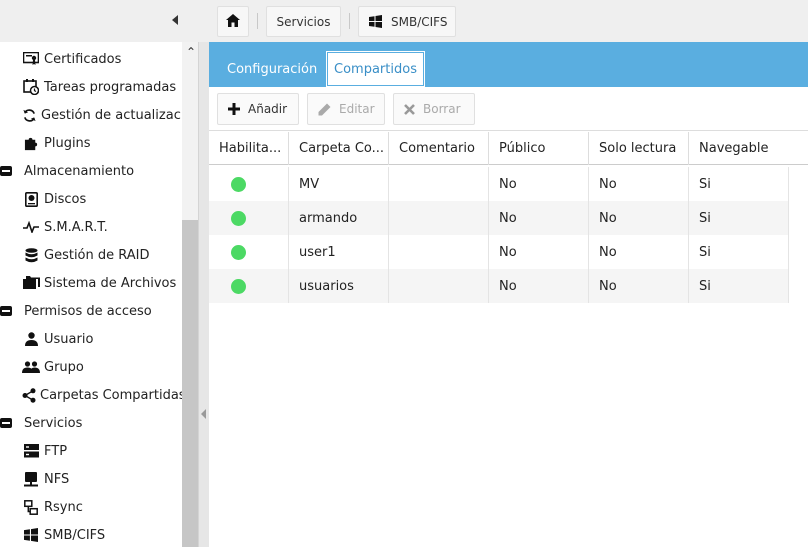 This screenshot has height=547, width=808. What do you see at coordinates (303, 21) in the screenshot?
I see `breadcrumb-services: Servicios` at bounding box center [303, 21].